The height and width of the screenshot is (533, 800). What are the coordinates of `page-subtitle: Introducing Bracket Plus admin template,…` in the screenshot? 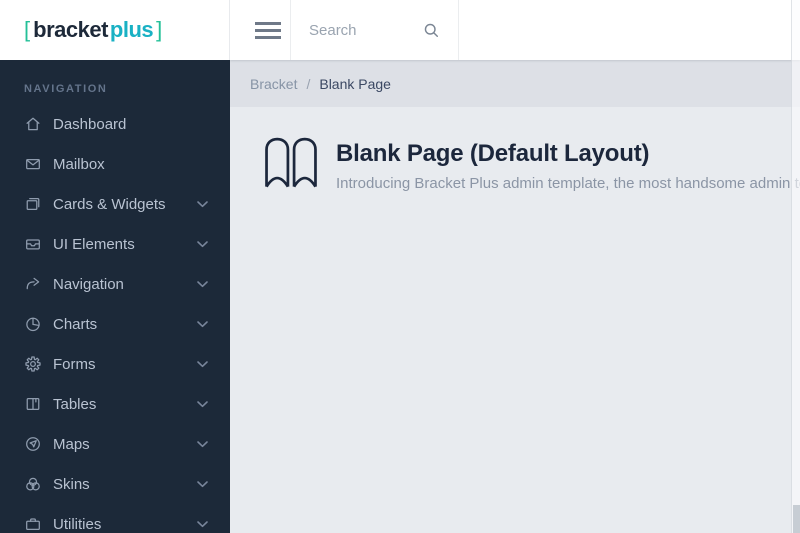 It's located at (568, 183).